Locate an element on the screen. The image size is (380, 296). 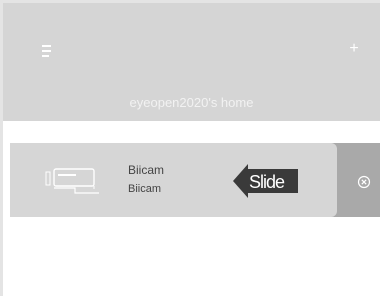
menu-icon is located at coordinates (49, 51).